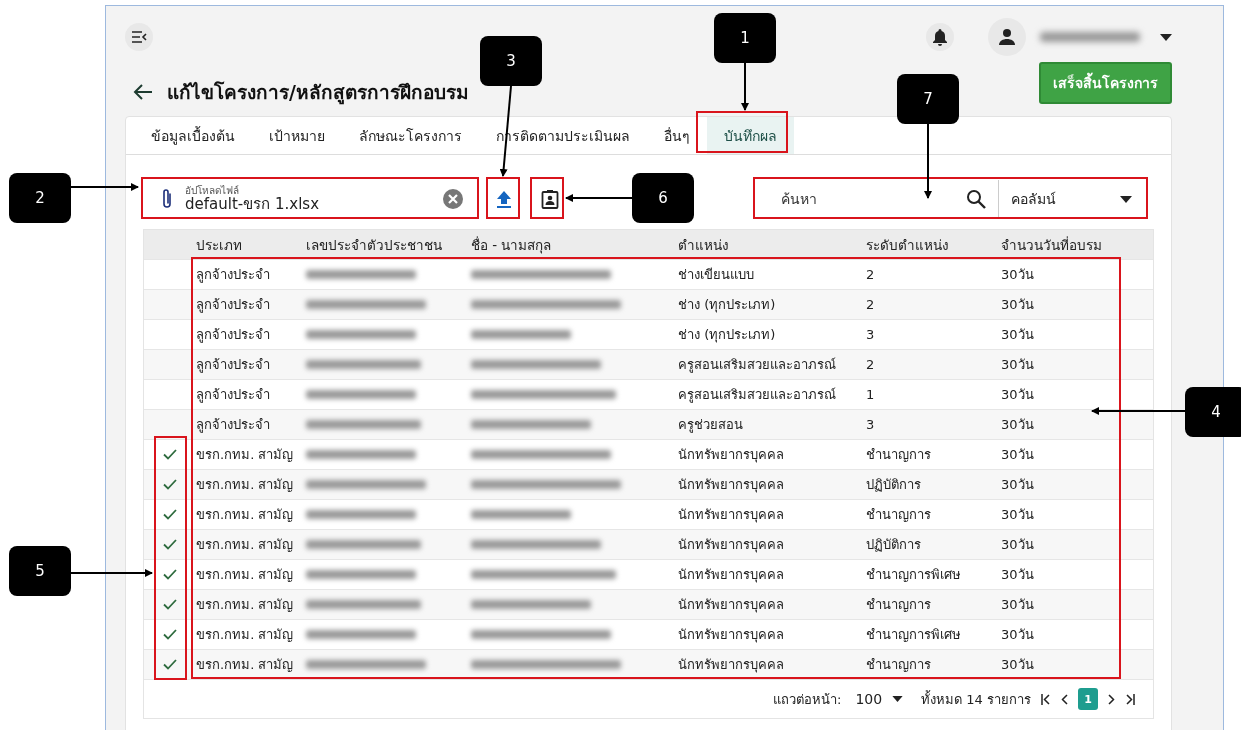 The height and width of the screenshot is (730, 1241). Describe the element at coordinates (318, 93) in the screenshot. I see `page-title: แก้ไขโครงการ/หลักสูตรการฝึกอบรม` at that location.